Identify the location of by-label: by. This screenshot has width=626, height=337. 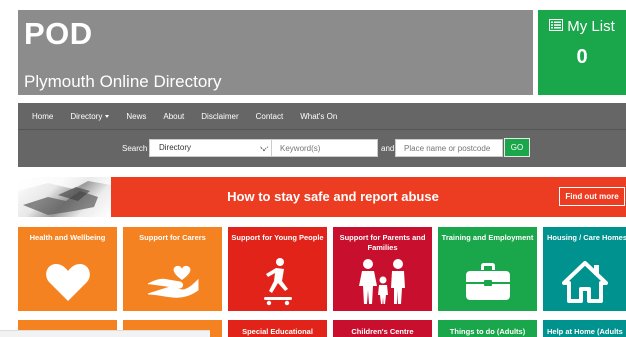
(263, 148).